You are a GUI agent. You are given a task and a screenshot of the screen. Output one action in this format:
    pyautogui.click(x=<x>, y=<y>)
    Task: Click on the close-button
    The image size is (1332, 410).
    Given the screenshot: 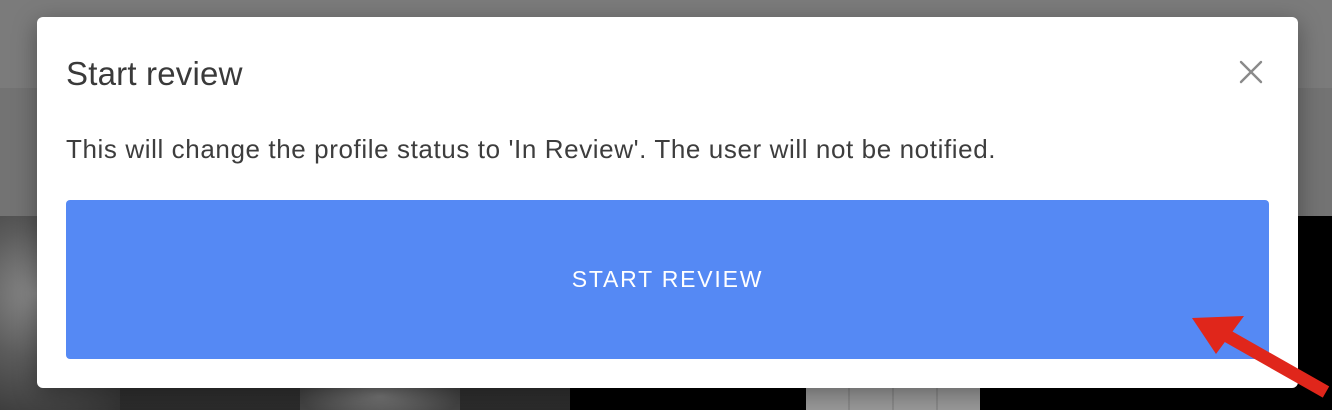 What is the action you would take?
    pyautogui.click(x=1251, y=72)
    